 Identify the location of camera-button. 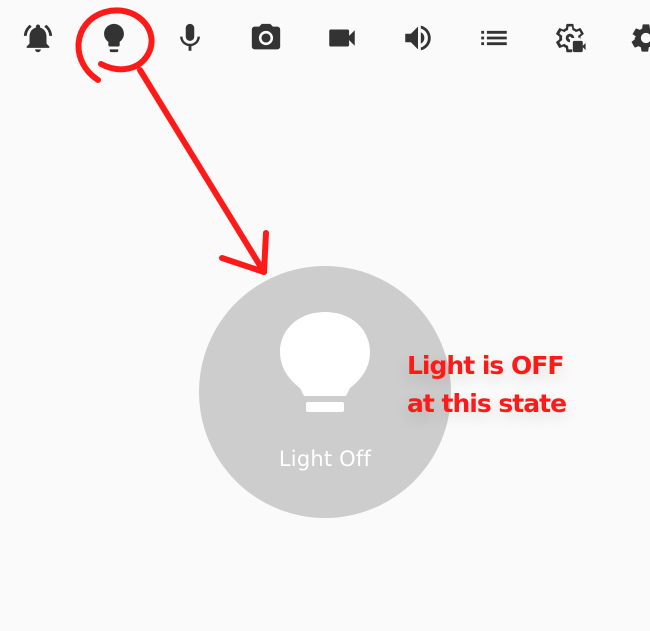
(266, 38).